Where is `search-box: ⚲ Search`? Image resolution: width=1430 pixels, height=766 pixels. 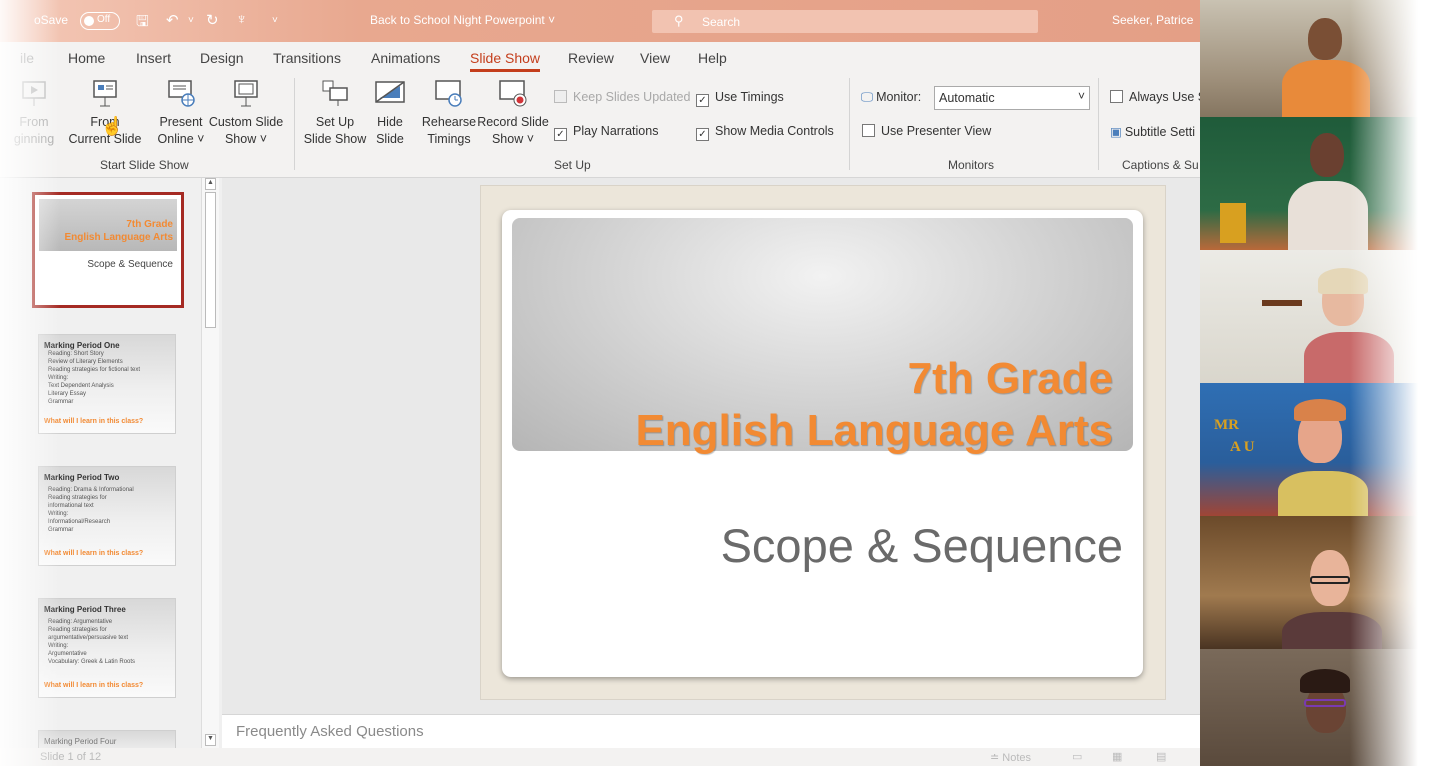
search-box: ⚲ Search is located at coordinates (845, 21).